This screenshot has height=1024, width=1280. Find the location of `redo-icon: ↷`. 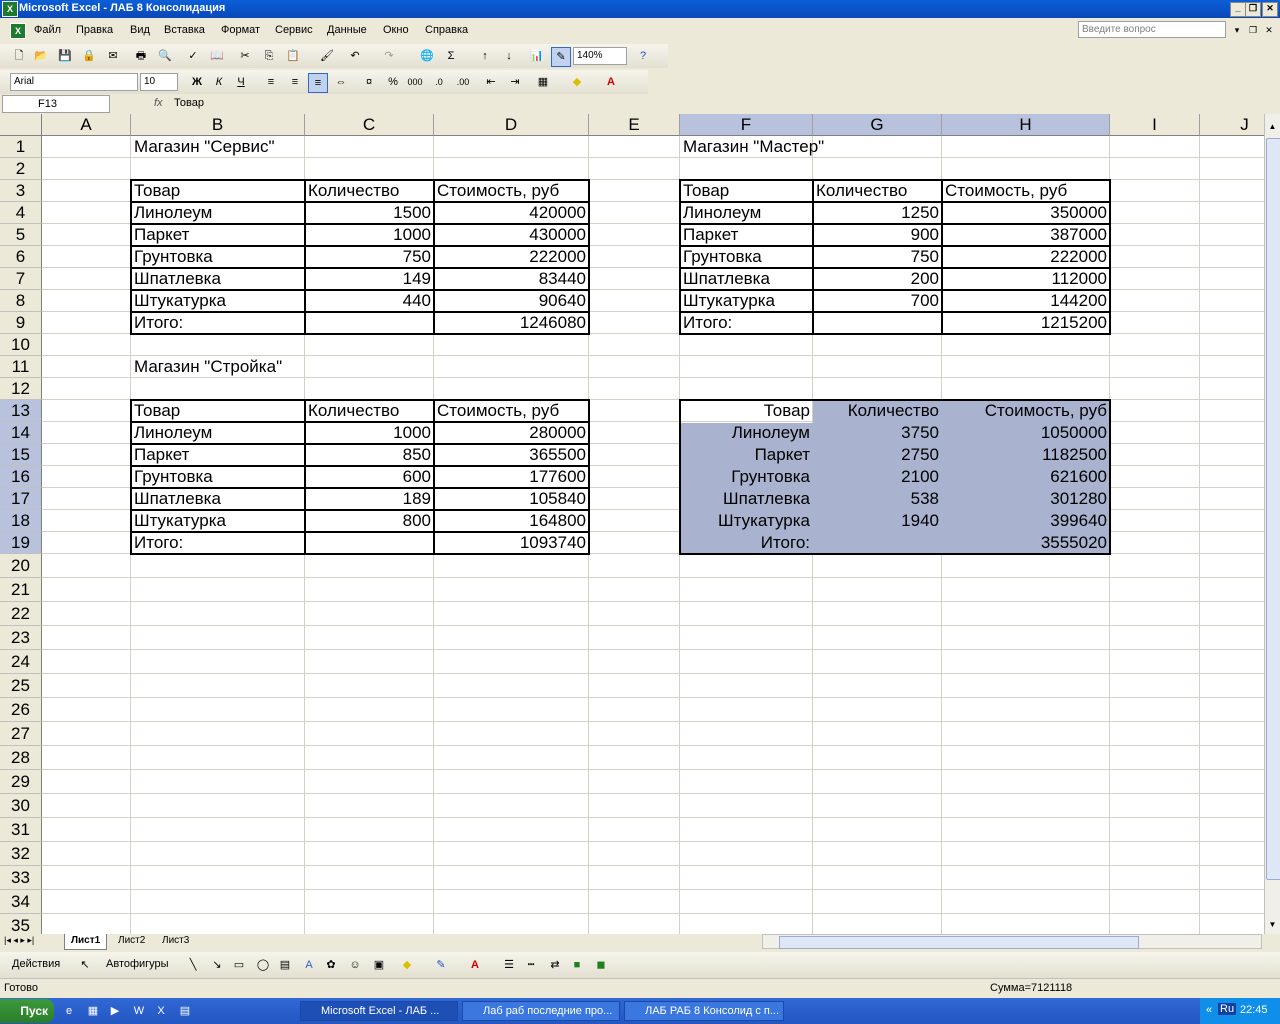

redo-icon: ↷ is located at coordinates (389, 56).